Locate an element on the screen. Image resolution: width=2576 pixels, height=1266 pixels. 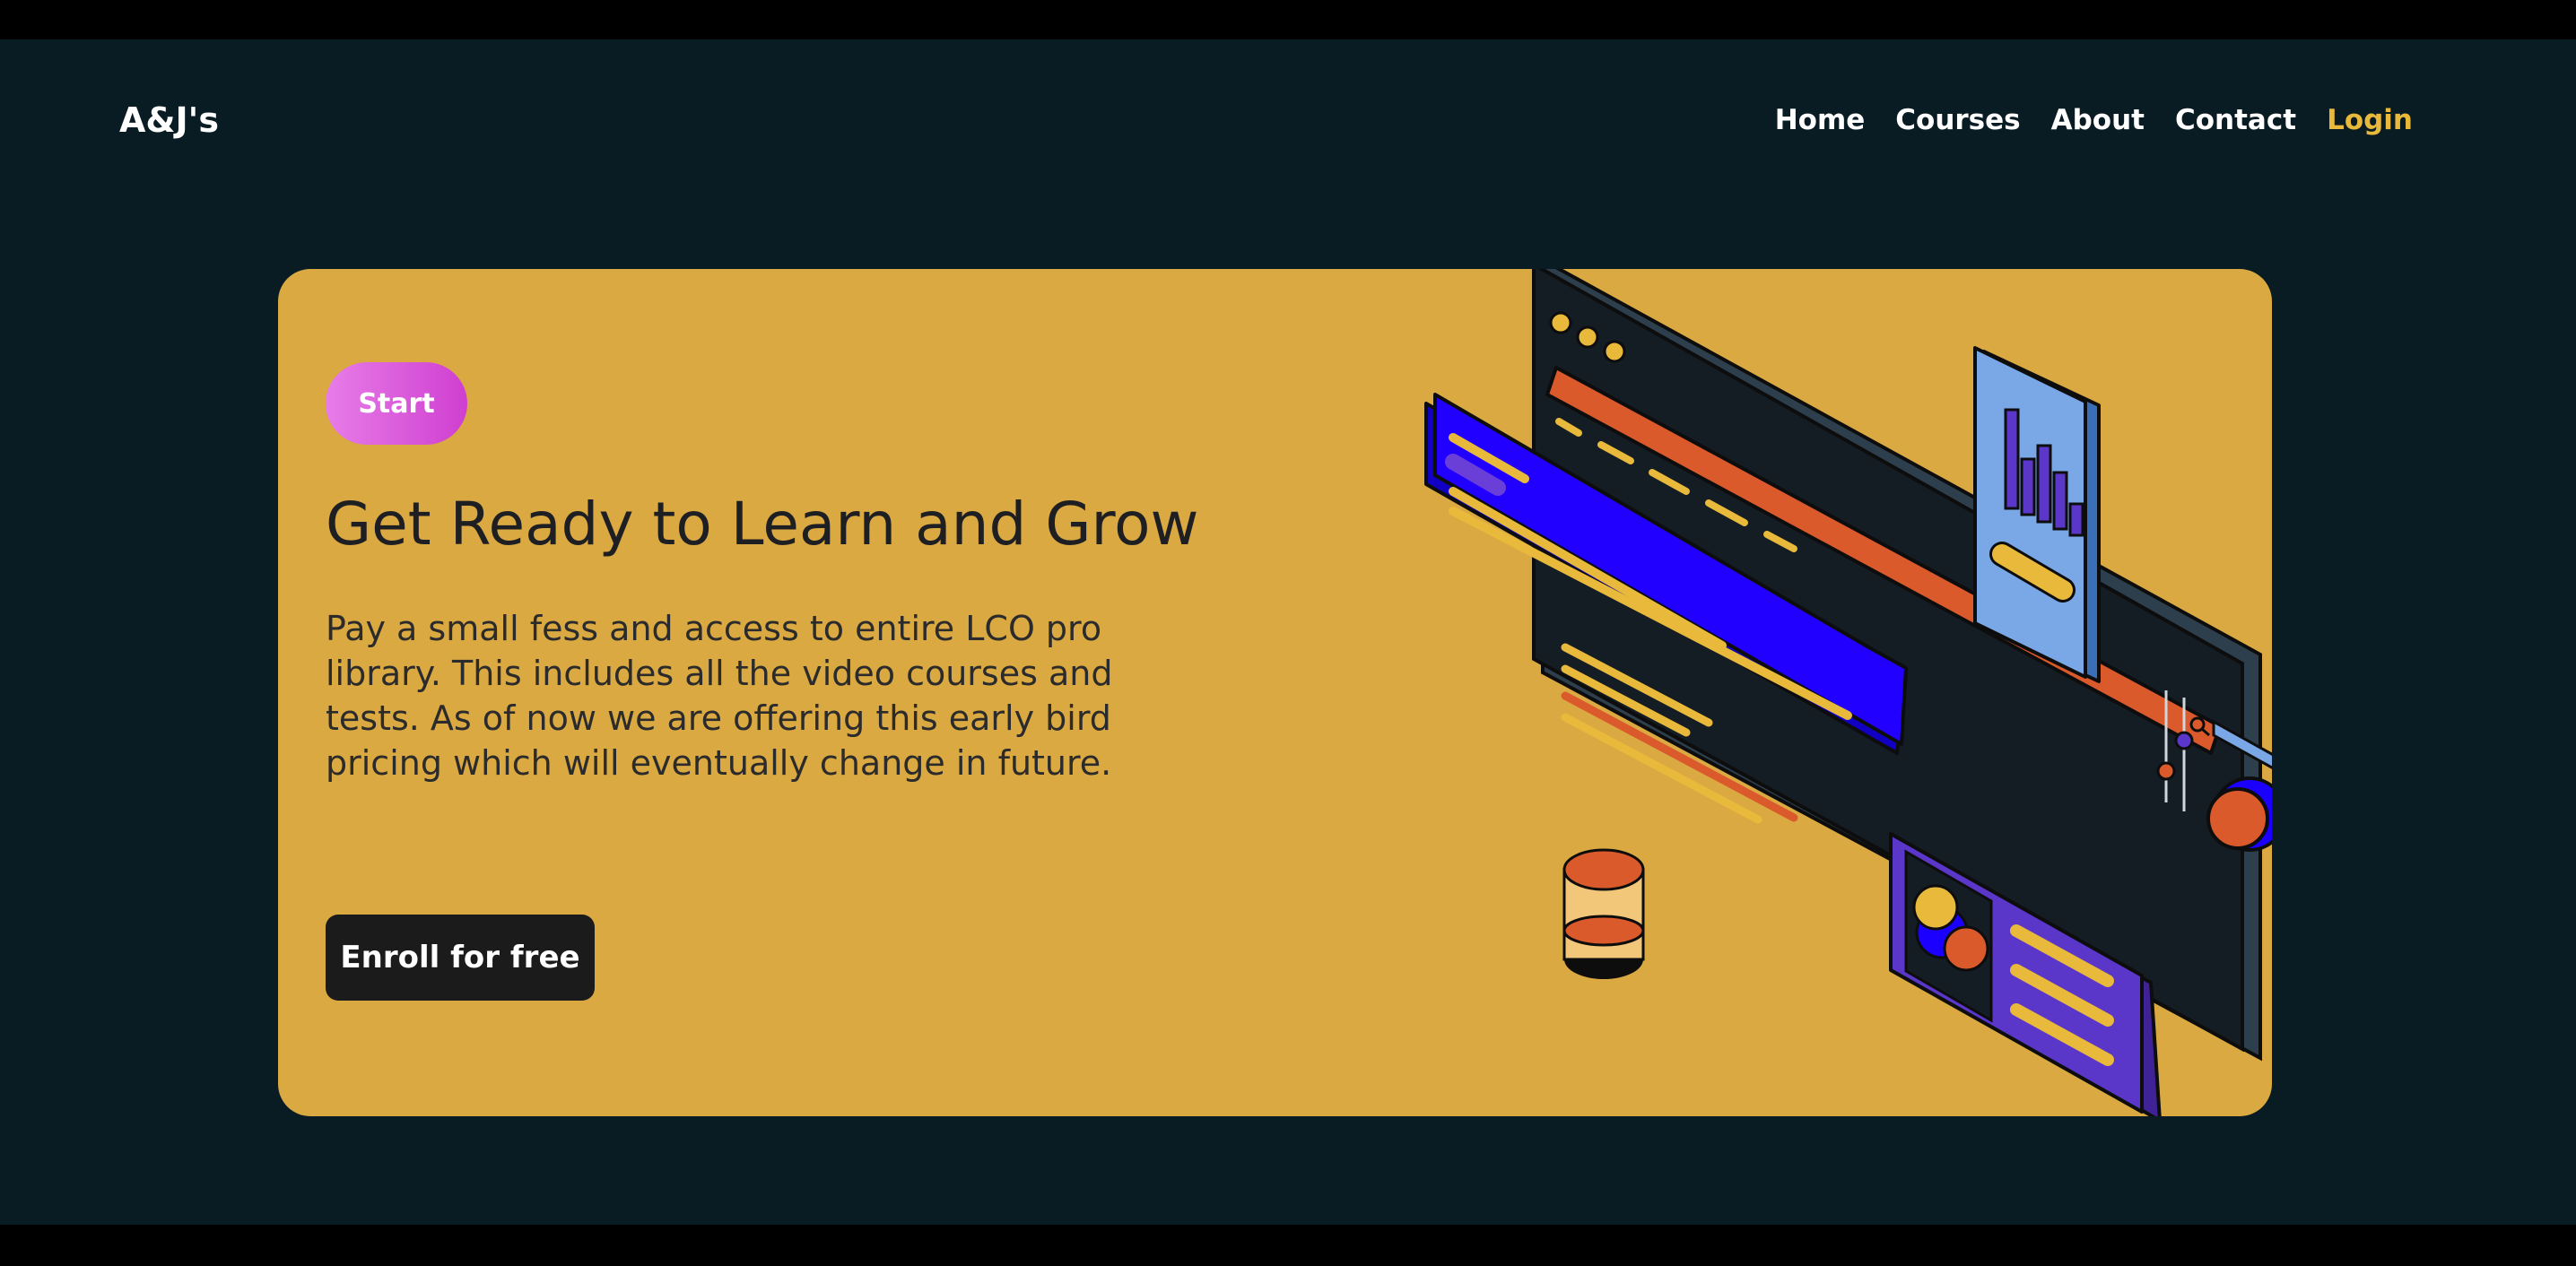
database-icon is located at coordinates (1603, 913).